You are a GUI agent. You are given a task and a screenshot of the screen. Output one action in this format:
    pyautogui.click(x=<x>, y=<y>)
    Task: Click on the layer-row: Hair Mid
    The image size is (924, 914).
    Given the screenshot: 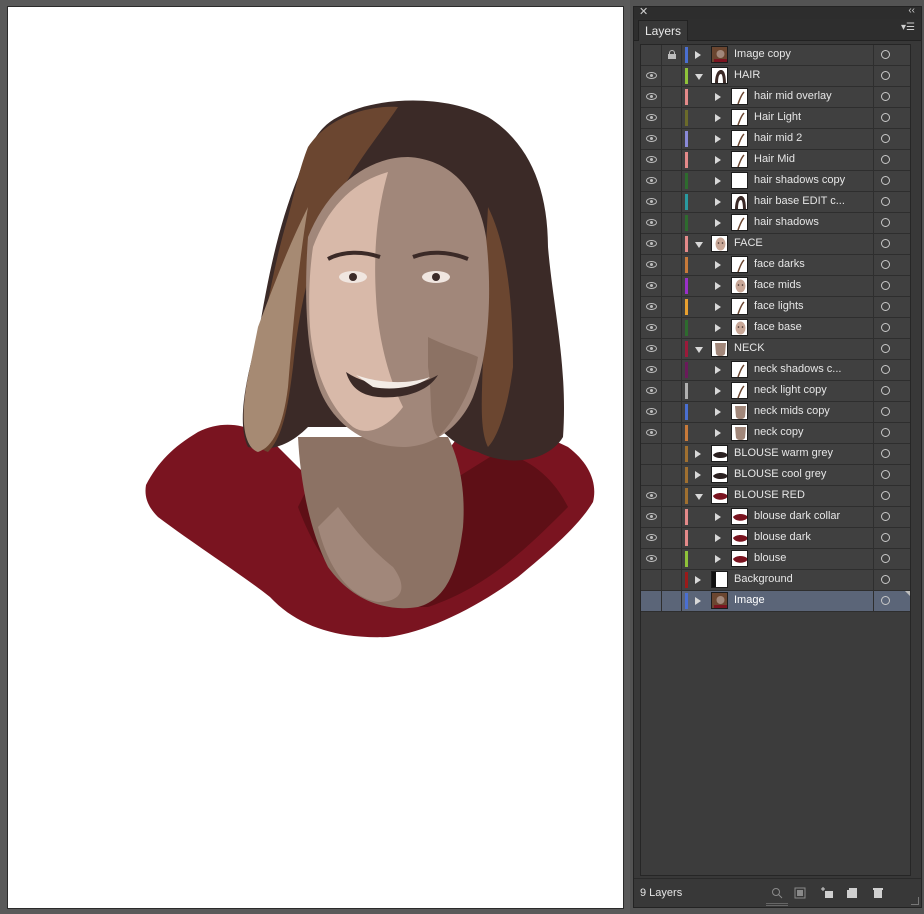 What is the action you would take?
    pyautogui.click(x=775, y=160)
    